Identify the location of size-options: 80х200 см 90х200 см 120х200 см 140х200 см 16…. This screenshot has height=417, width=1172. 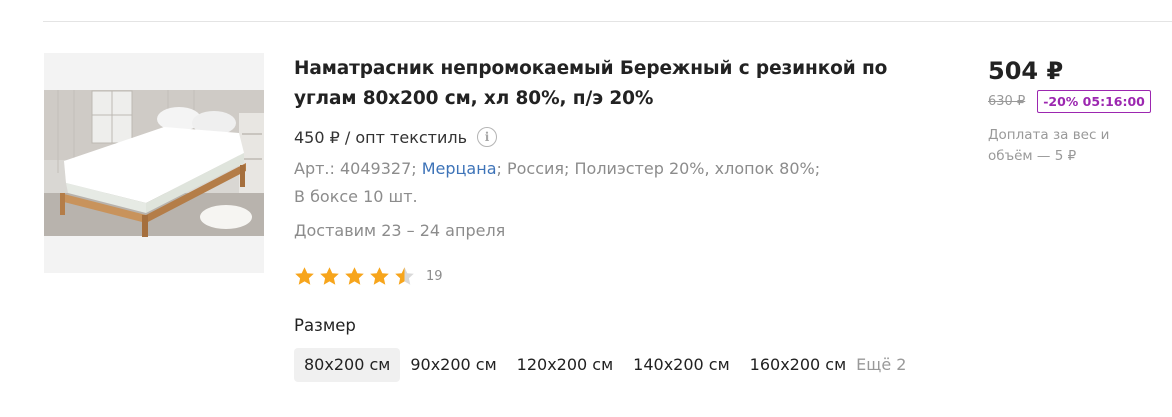
(614, 365).